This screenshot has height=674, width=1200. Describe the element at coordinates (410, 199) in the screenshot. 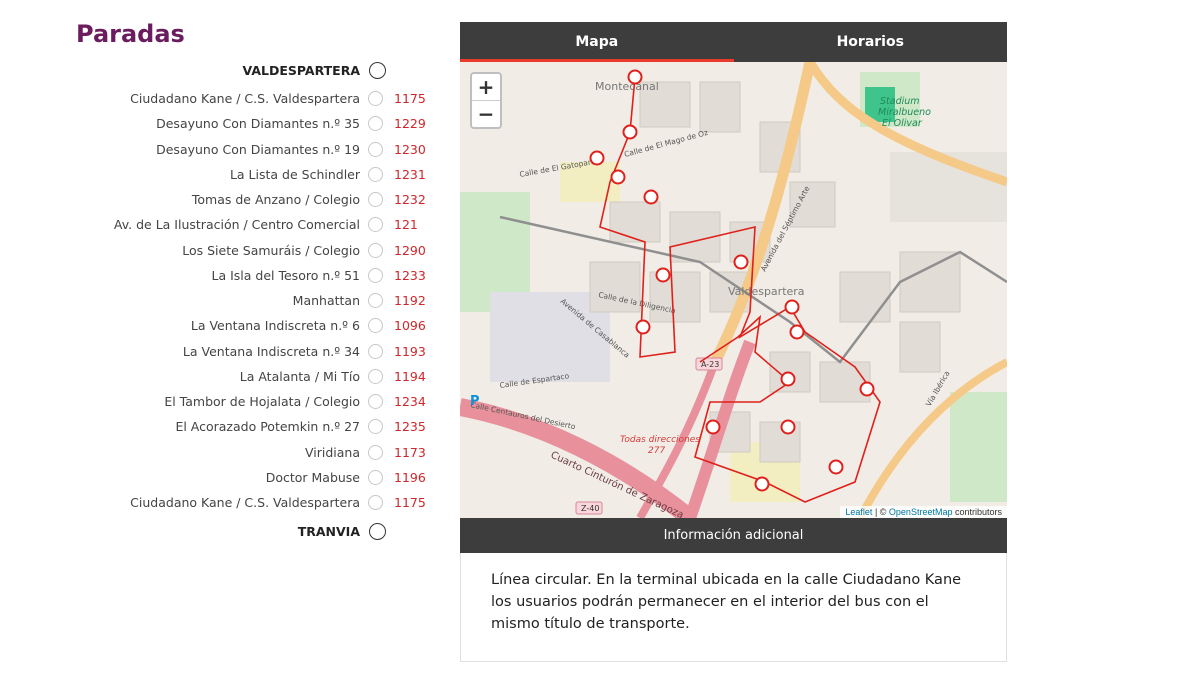

I see `stop-code: 1232` at that location.